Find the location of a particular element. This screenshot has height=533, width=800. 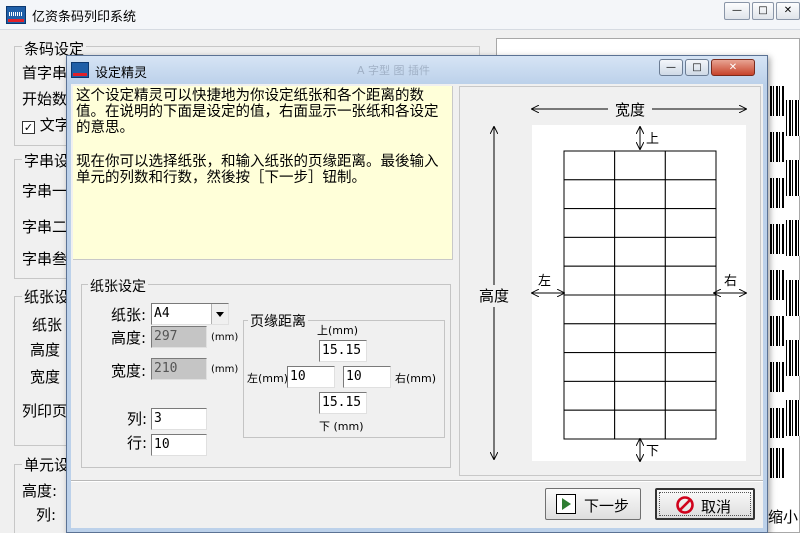

columns-input: 3 is located at coordinates (179, 419).